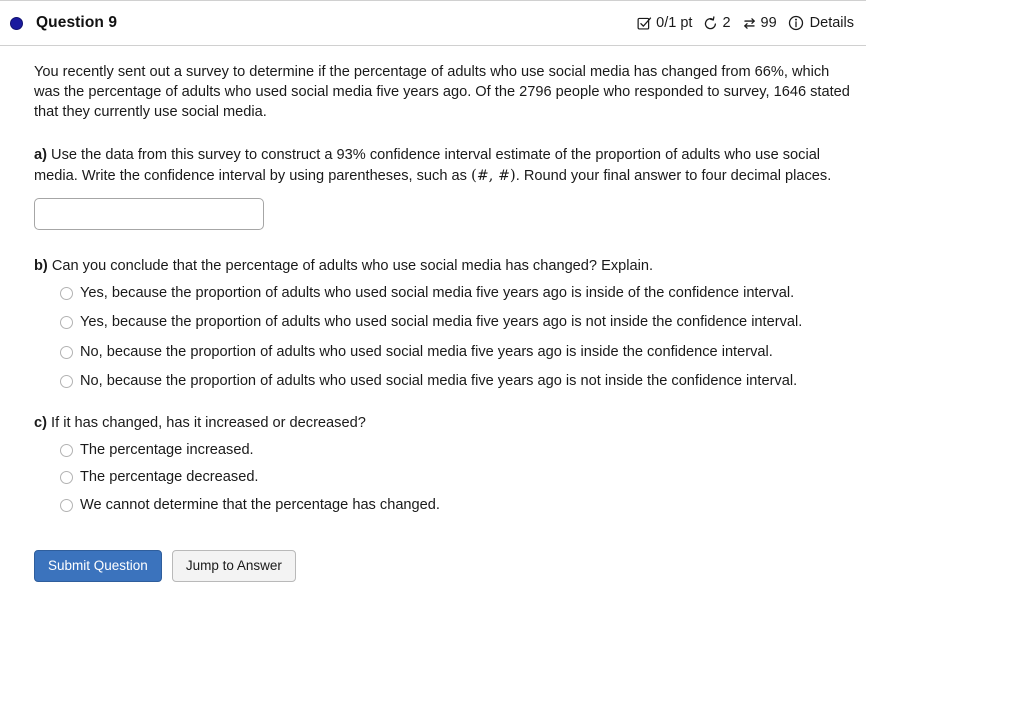 The image size is (1024, 723). I want to click on version-count: 99, so click(768, 23).